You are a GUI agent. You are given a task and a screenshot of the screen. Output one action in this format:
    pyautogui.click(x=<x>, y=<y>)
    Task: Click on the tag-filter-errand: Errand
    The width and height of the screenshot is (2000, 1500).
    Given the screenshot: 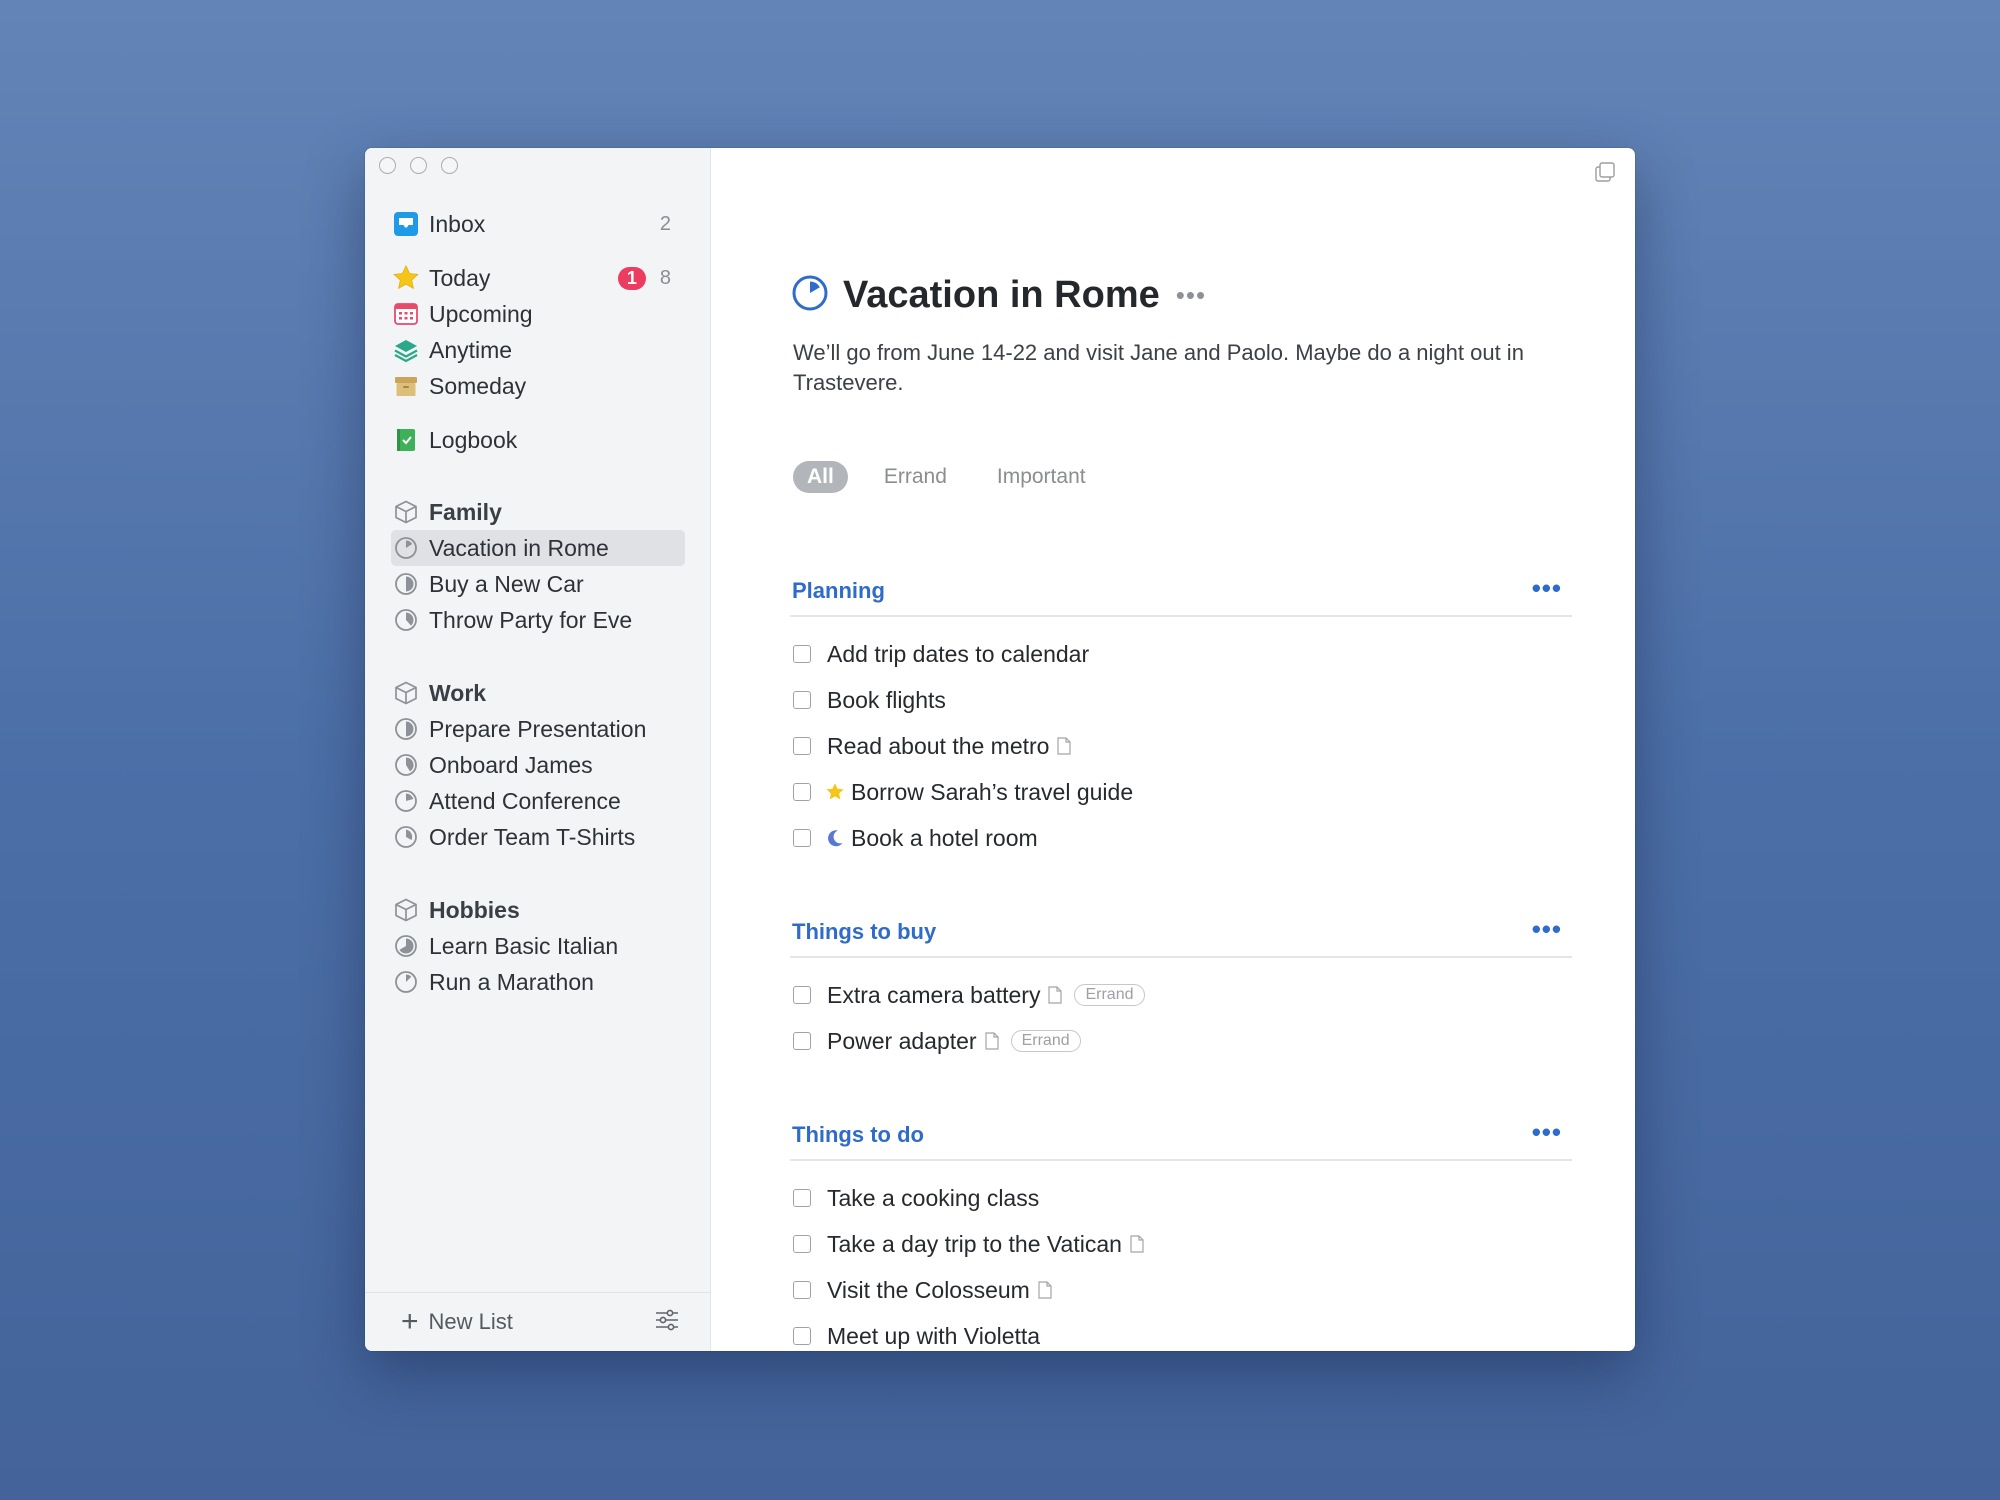 What is the action you would take?
    pyautogui.click(x=915, y=477)
    